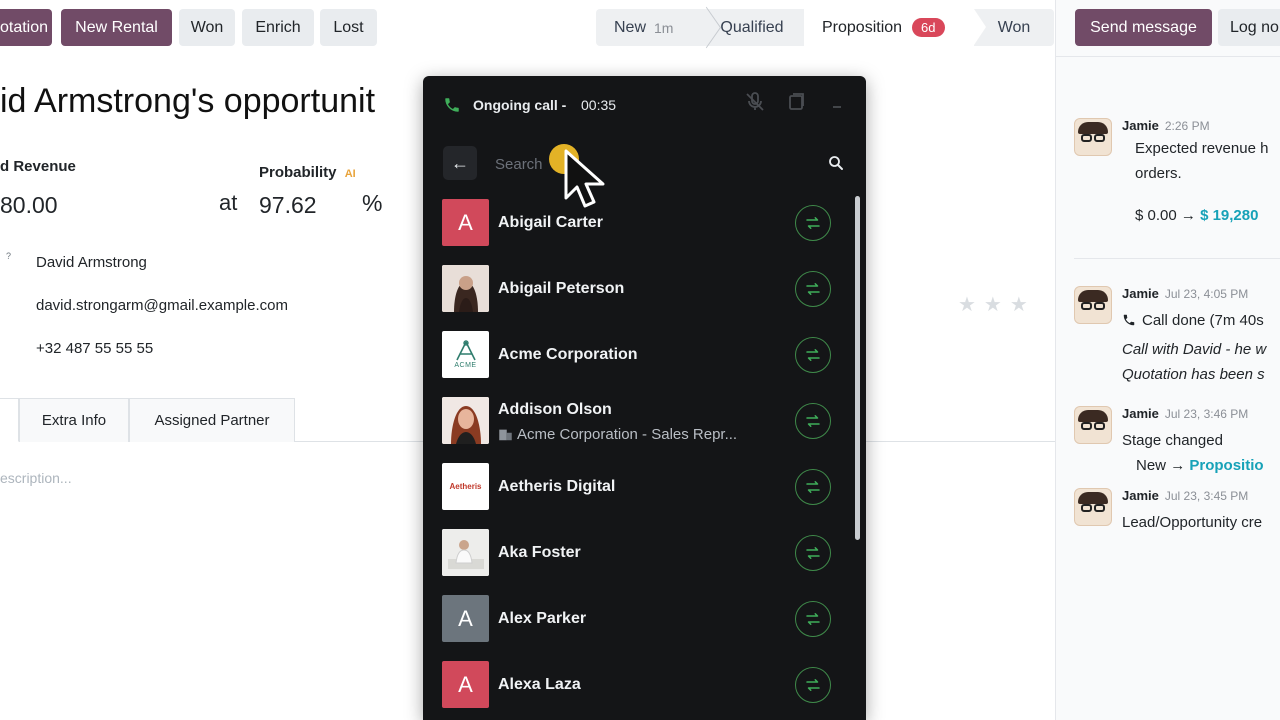 This screenshot has width=1280, height=720. What do you see at coordinates (796, 102) in the screenshot?
I see `minimize-window-icon` at bounding box center [796, 102].